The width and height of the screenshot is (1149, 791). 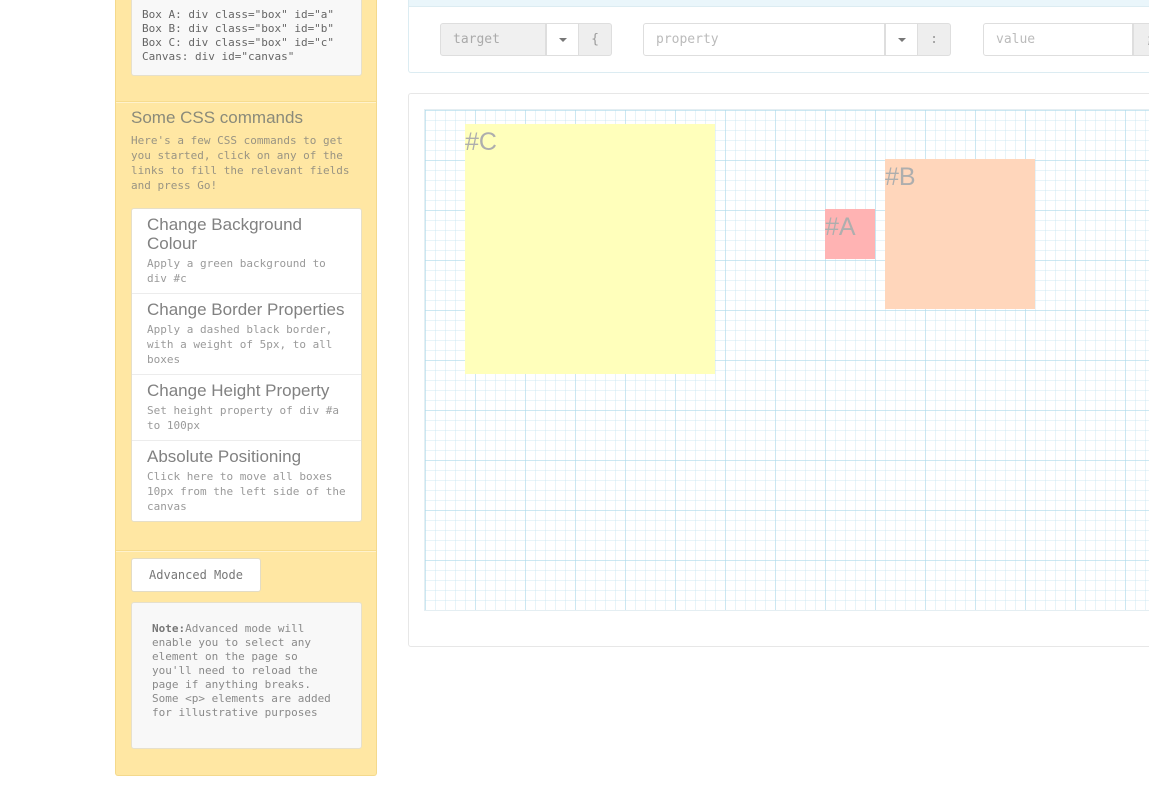 I want to click on box-a: #A, so click(x=850, y=234).